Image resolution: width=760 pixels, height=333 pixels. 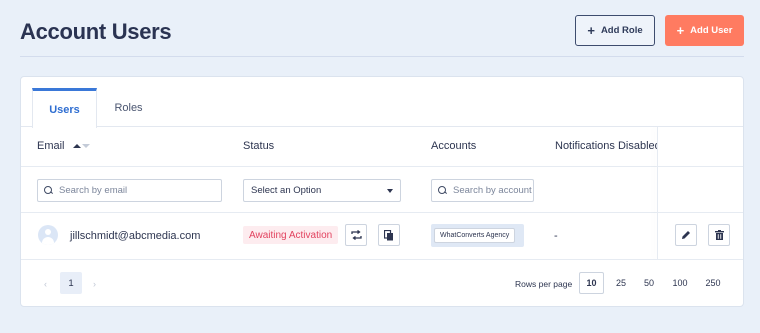 I want to click on add-role-label: Add Role, so click(x=621, y=30).